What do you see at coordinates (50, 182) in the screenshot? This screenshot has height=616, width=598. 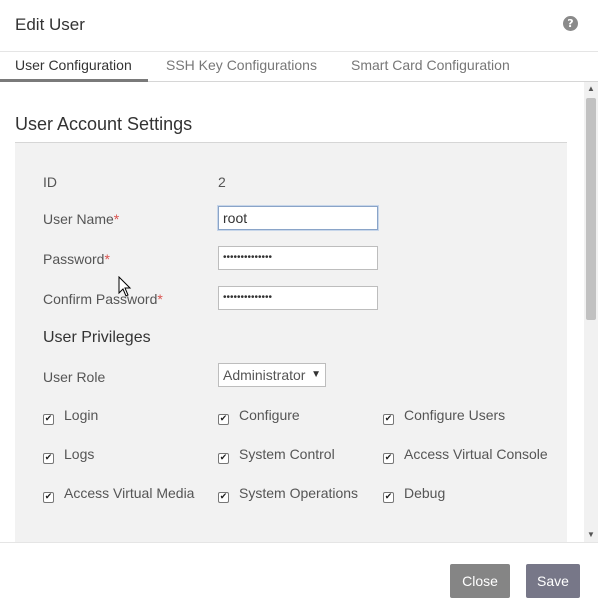 I see `id-label: ID` at bounding box center [50, 182].